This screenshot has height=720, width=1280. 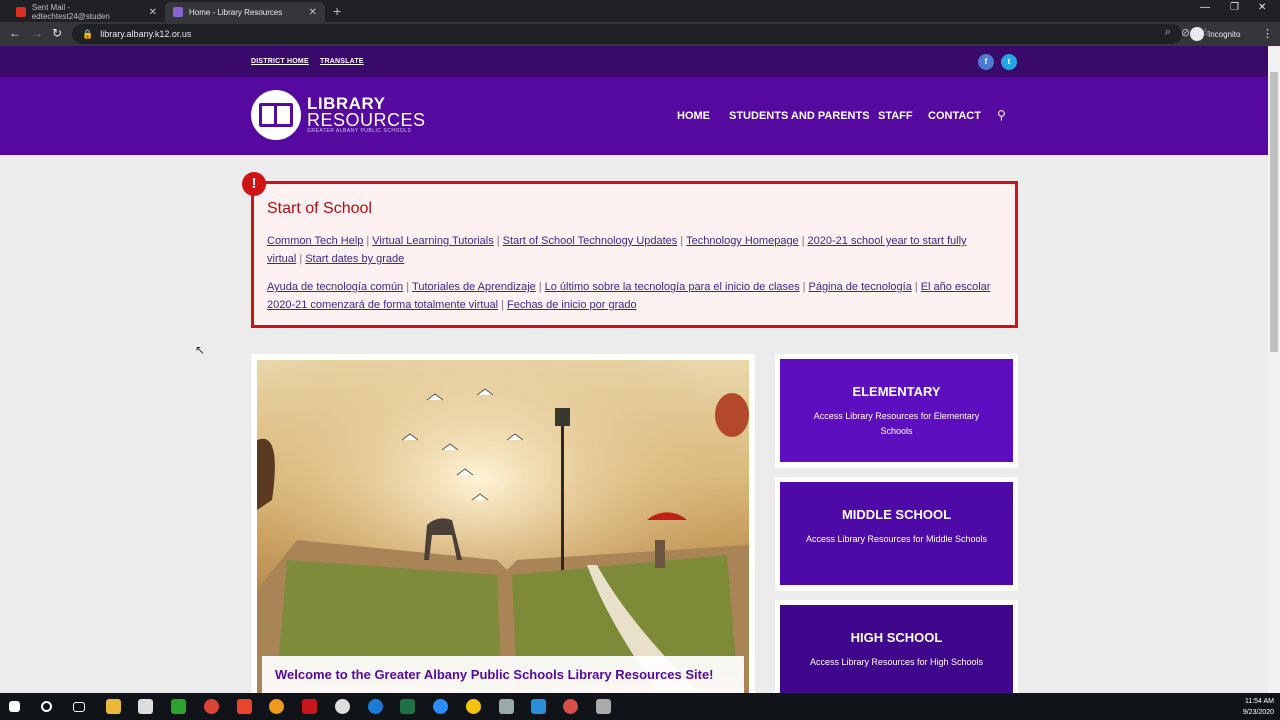 I want to click on new-tab-icon: +, so click(x=337, y=11).